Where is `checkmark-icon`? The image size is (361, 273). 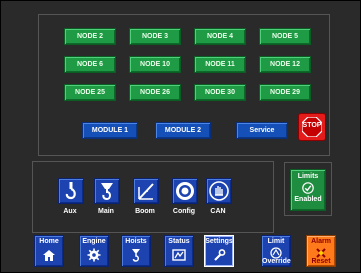
checkmark-icon is located at coordinates (308, 188).